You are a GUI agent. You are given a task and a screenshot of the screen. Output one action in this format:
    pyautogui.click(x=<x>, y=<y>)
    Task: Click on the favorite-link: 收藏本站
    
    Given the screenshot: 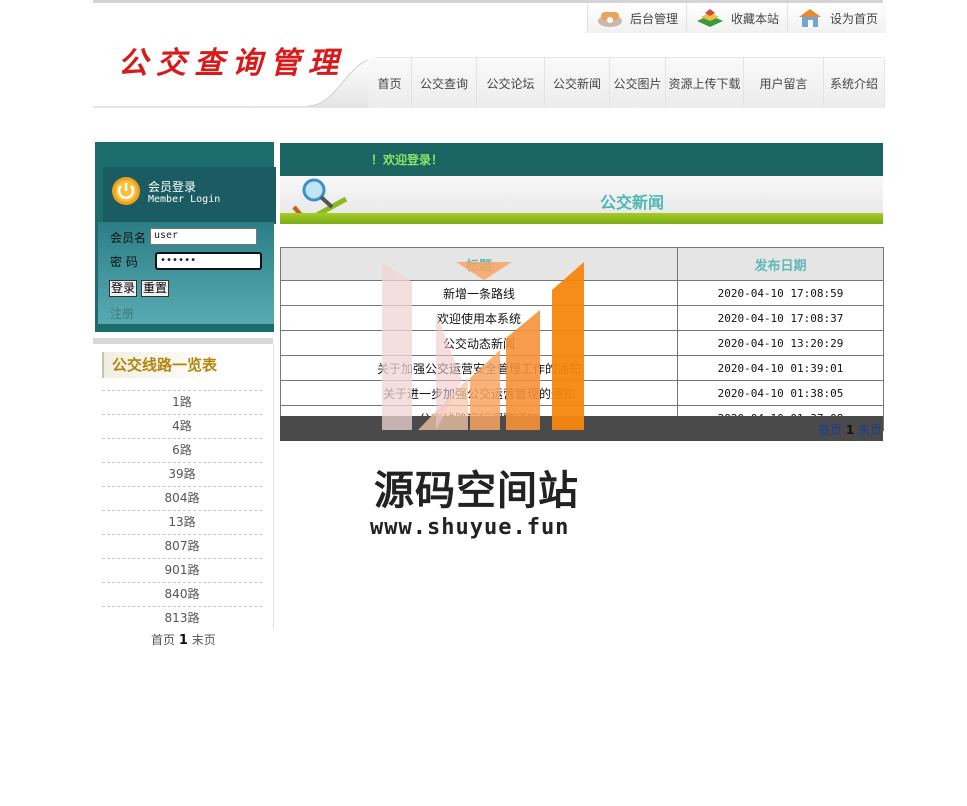 What is the action you would take?
    pyautogui.click(x=737, y=18)
    